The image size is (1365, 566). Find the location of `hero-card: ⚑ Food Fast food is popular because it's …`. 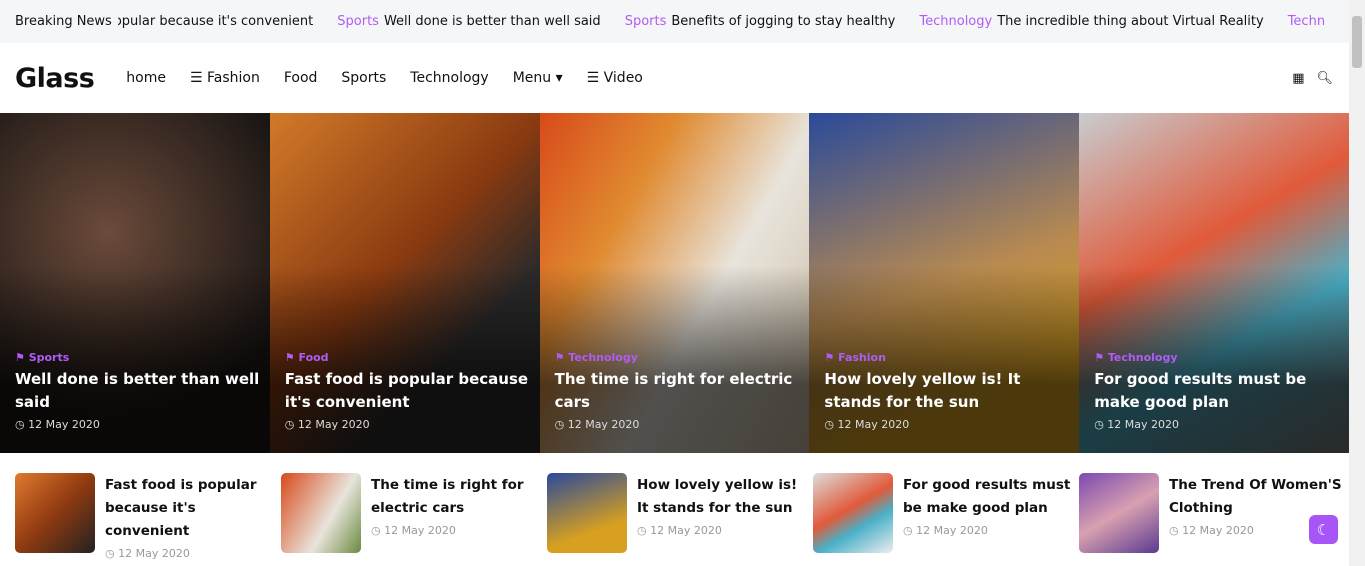

hero-card: ⚑ Food Fast food is popular because it's … is located at coordinates (404, 283).